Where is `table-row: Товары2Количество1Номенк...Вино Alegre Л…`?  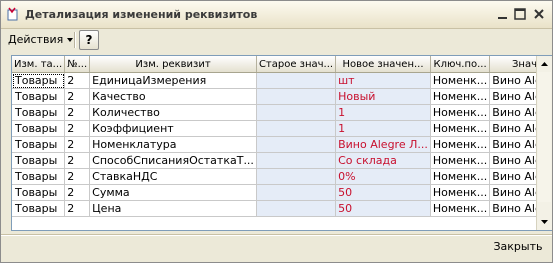 table-row: Товары2Количество1Номенк...Вино Alegre Л… is located at coordinates (282, 112).